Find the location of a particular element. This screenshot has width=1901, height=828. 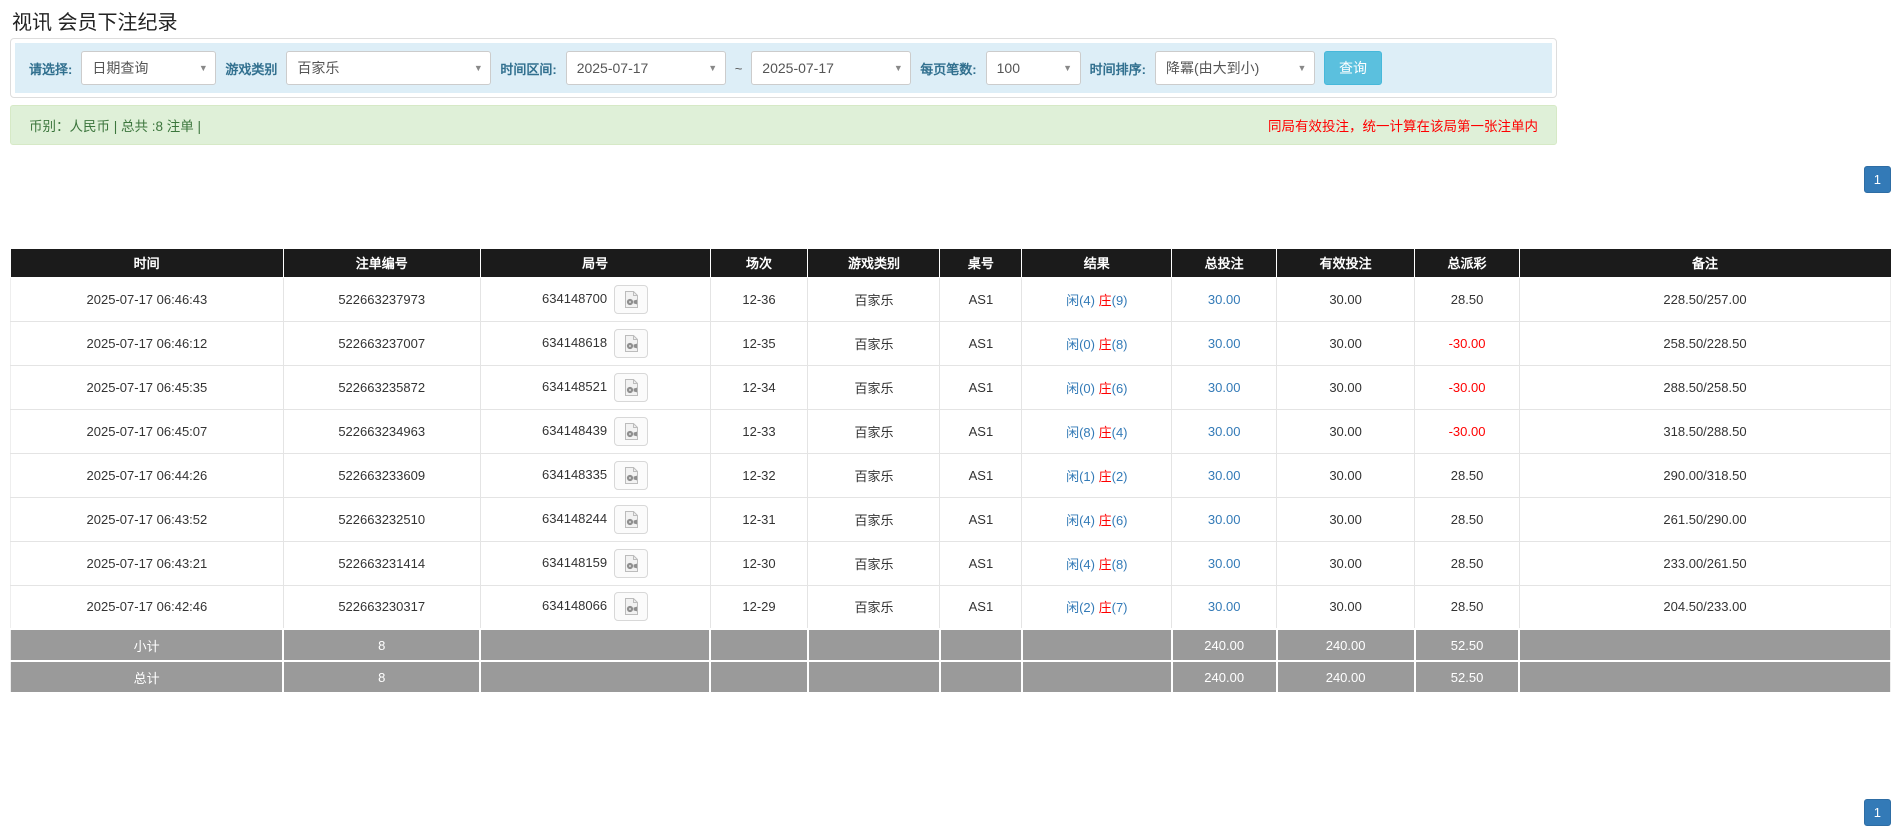

round-id: 634148521 is located at coordinates (575, 386).